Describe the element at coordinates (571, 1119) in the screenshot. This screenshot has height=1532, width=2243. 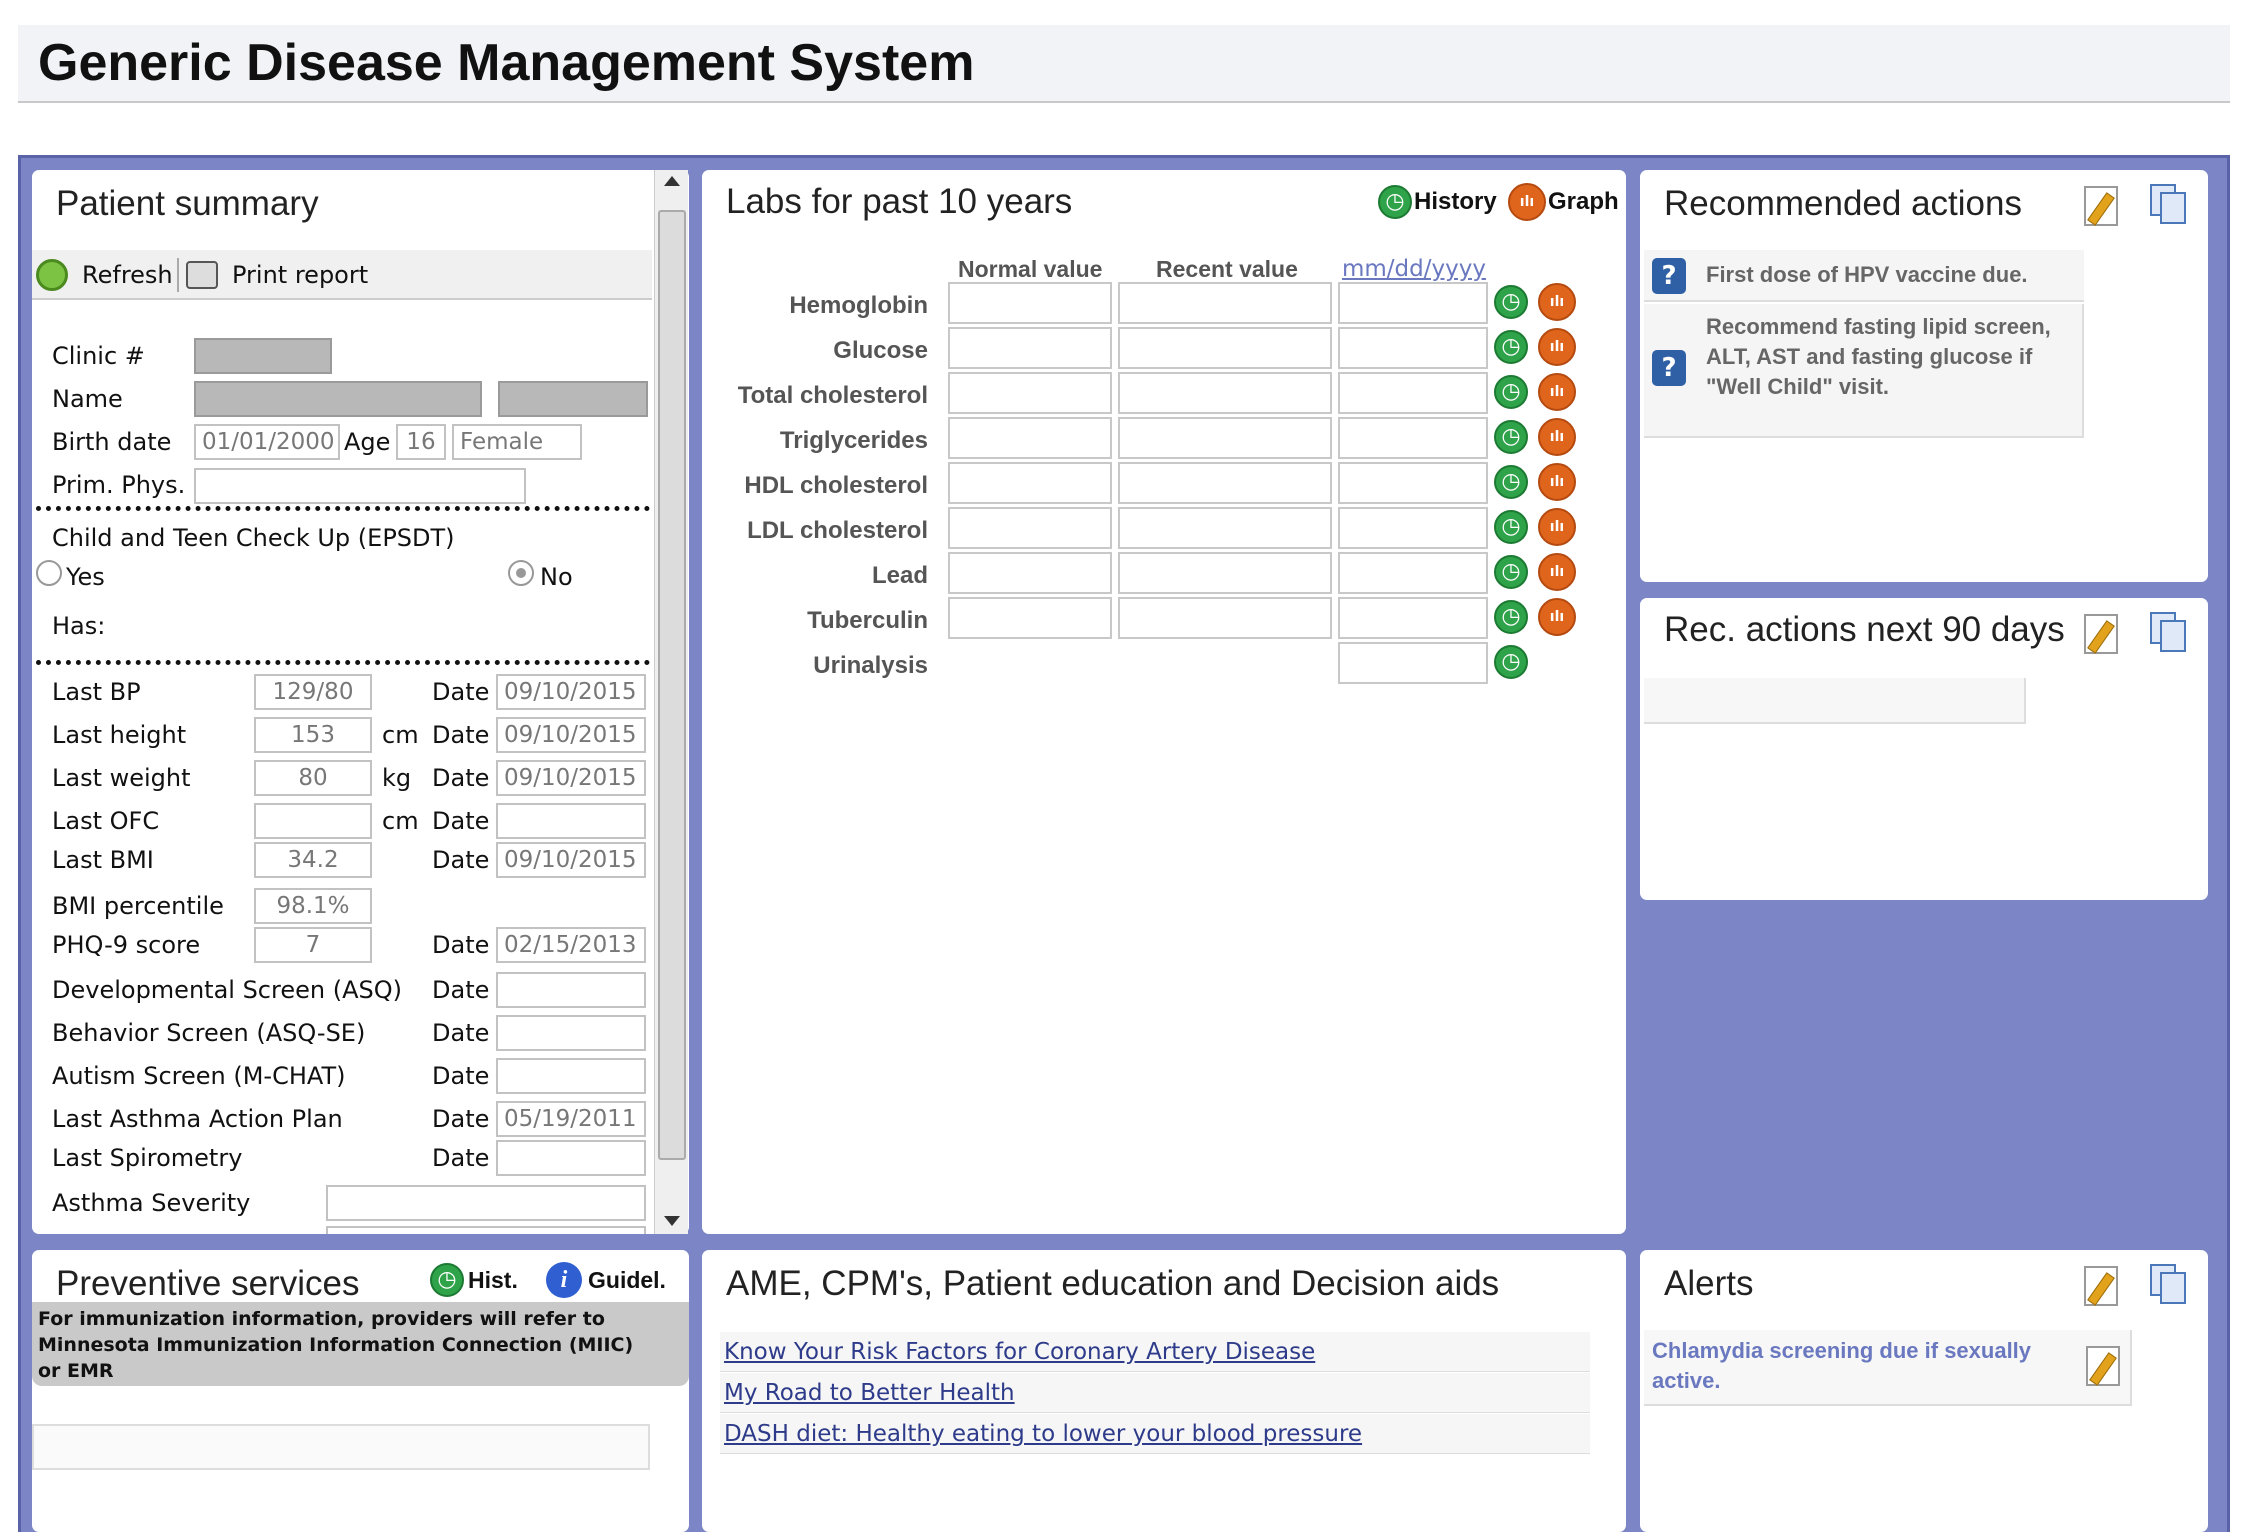
I see `asthma-plan-date: 05/19/2011` at that location.